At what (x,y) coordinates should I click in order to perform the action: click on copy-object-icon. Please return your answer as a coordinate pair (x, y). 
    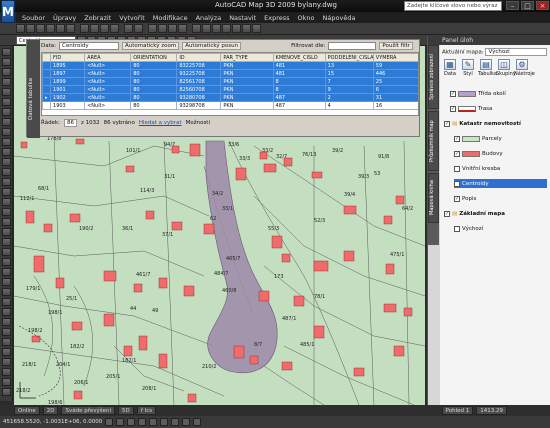
    Looking at the image, I should click on (6, 252).